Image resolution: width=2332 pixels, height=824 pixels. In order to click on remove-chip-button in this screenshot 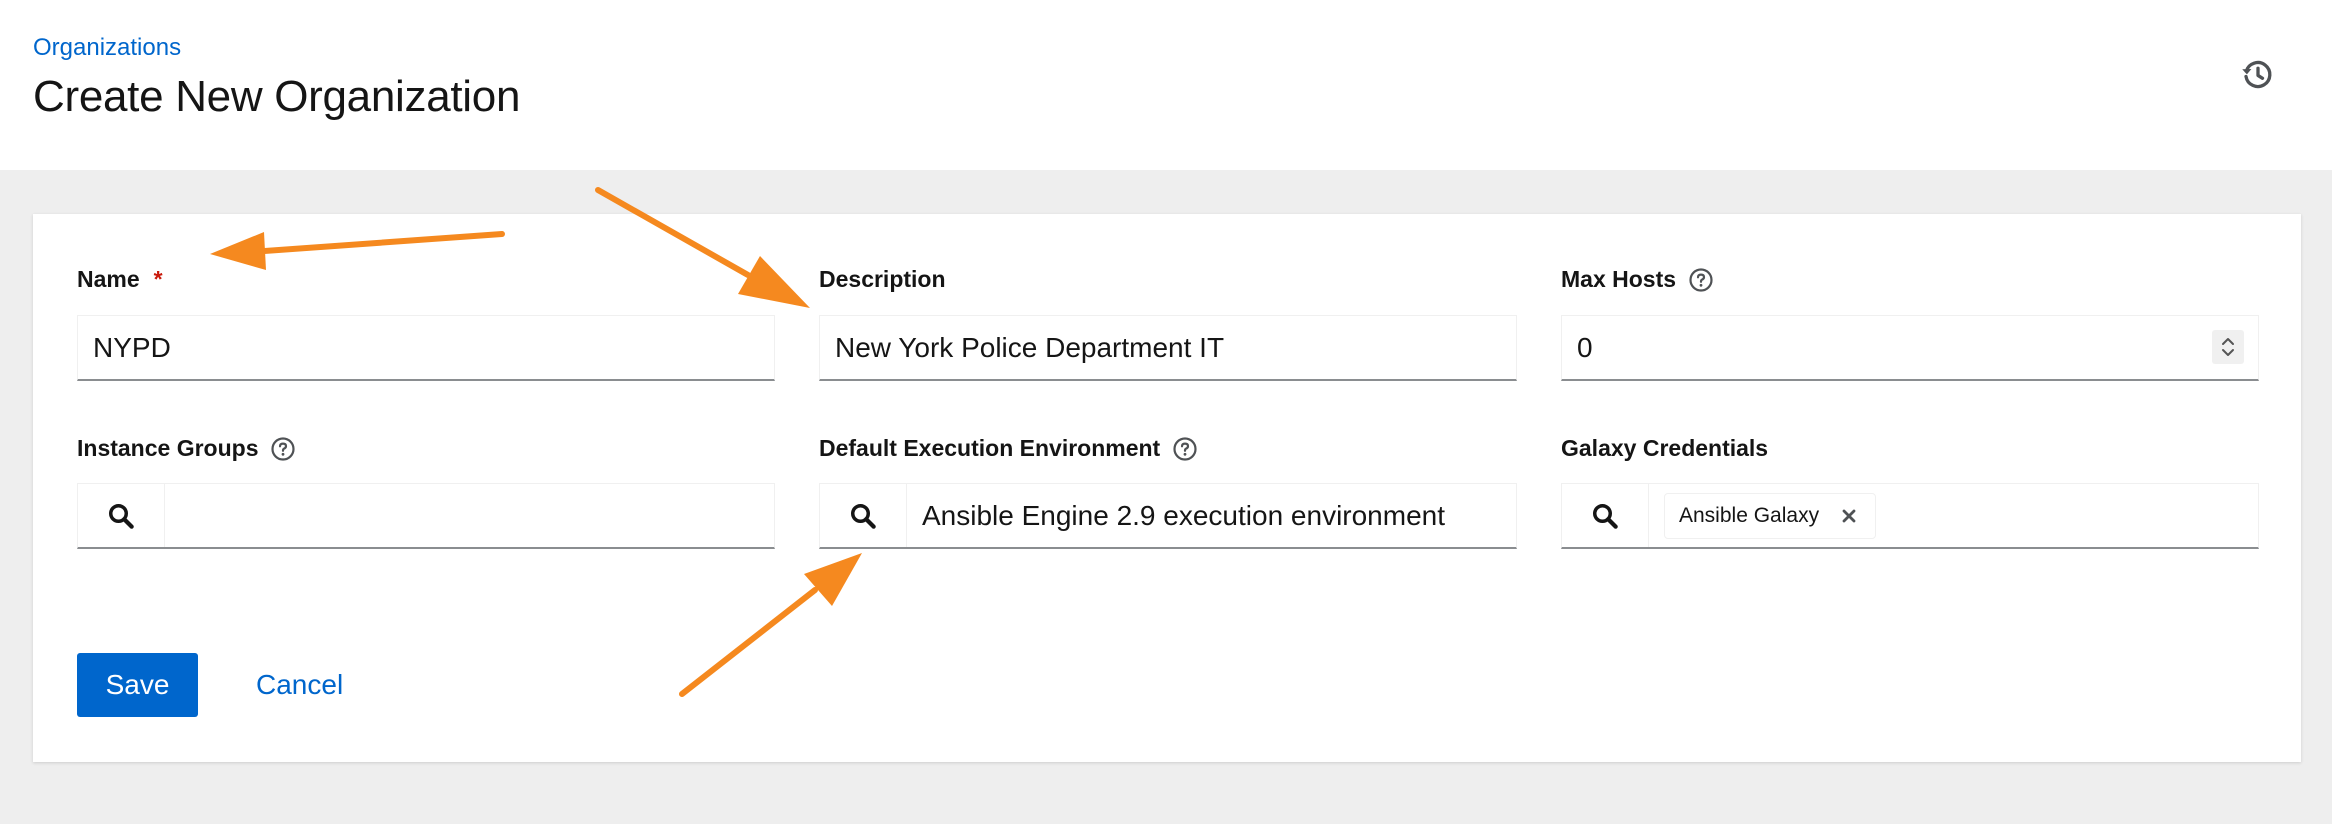, I will do `click(1849, 516)`.